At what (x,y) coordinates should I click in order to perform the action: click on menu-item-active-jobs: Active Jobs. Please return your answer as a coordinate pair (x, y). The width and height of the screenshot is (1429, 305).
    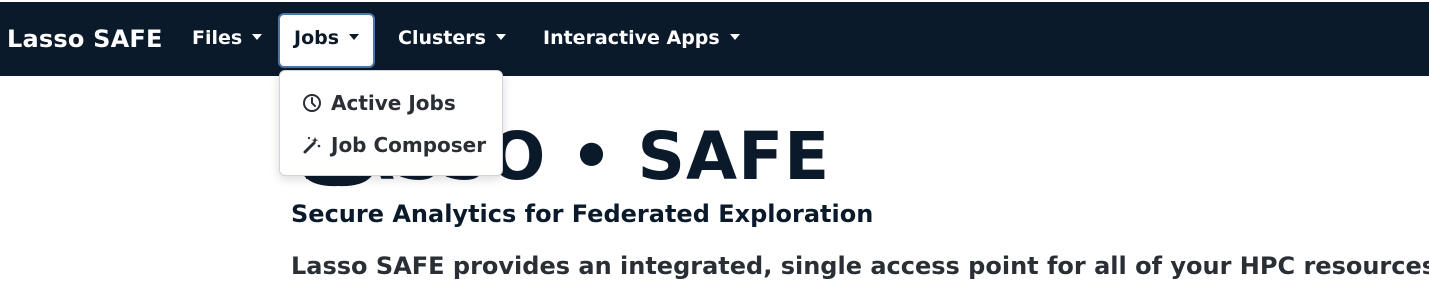
    Looking at the image, I should click on (379, 103).